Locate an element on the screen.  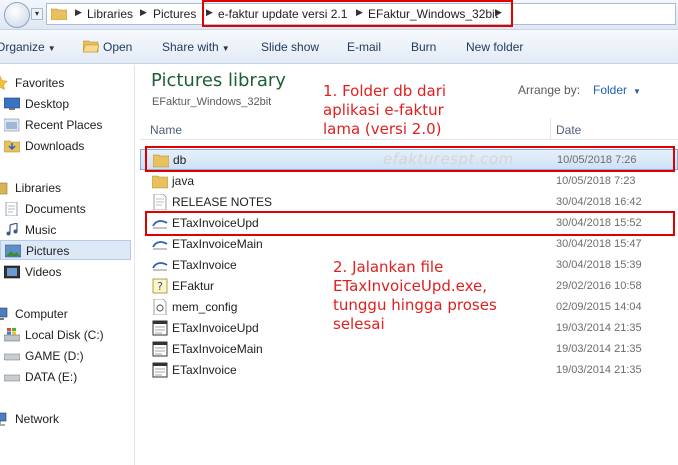
nav-computer: Computer is located at coordinates (65, 314).